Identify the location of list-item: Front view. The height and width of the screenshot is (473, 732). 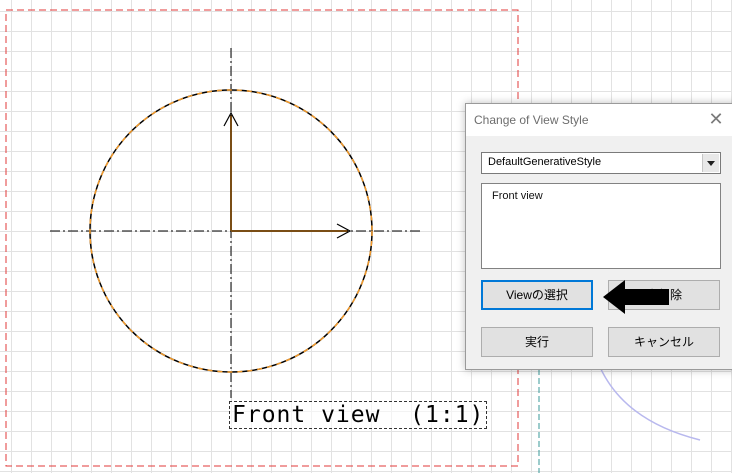
(517, 196).